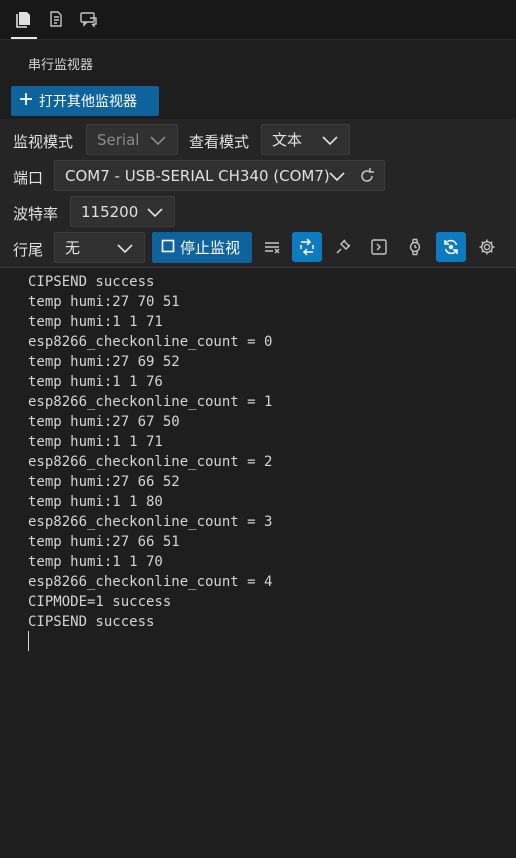  Describe the element at coordinates (210, 248) in the screenshot. I see `stop-monitor-label: 停止监视` at that location.